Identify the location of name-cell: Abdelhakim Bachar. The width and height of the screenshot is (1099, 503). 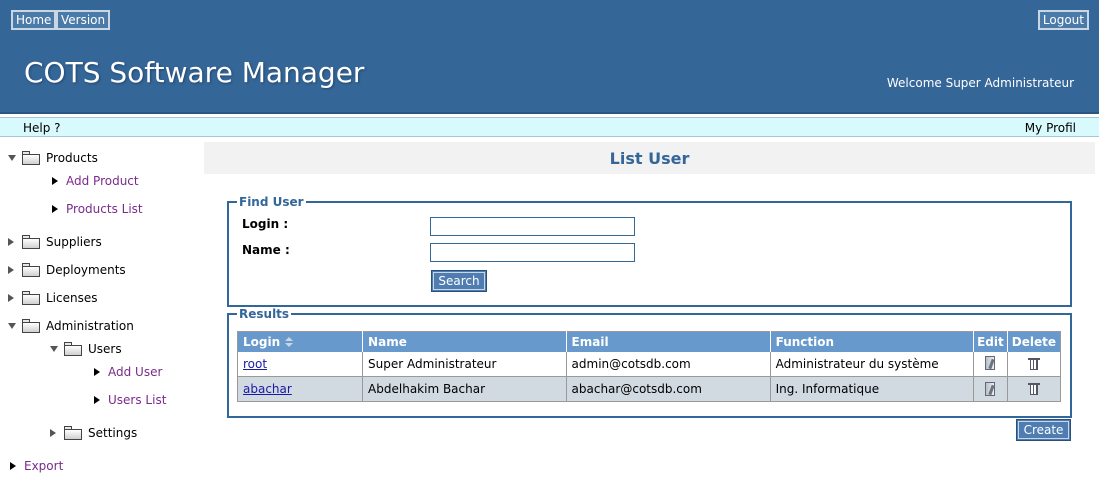
(464, 389).